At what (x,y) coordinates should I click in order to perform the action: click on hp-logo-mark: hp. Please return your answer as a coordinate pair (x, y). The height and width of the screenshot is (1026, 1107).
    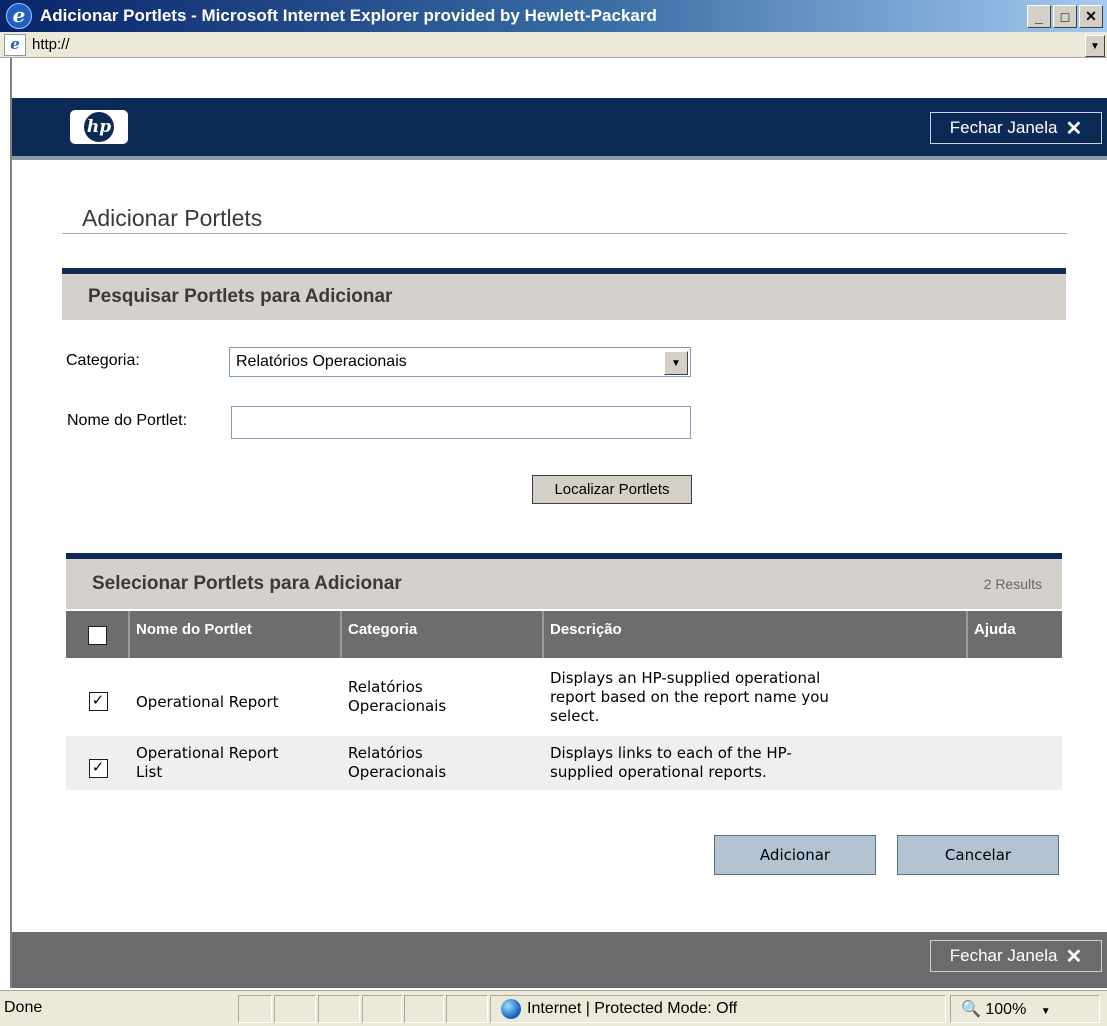
    Looking at the image, I should click on (99, 127).